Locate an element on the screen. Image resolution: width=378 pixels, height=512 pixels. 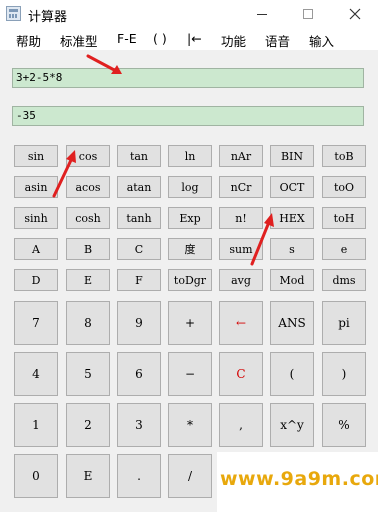
key-sinh: sinh is located at coordinates (36, 218).